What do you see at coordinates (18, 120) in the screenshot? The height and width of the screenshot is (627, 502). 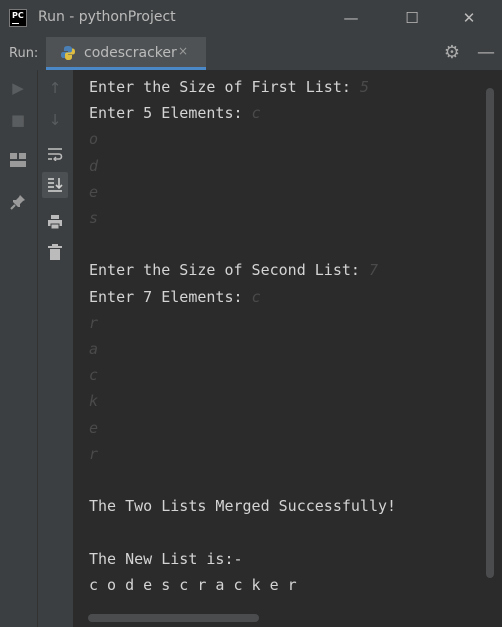 I see `stop-icon: ■` at bounding box center [18, 120].